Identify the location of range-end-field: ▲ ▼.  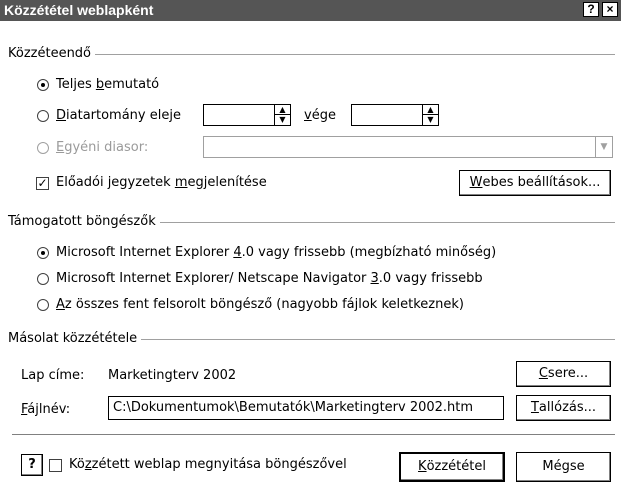
(395, 115).